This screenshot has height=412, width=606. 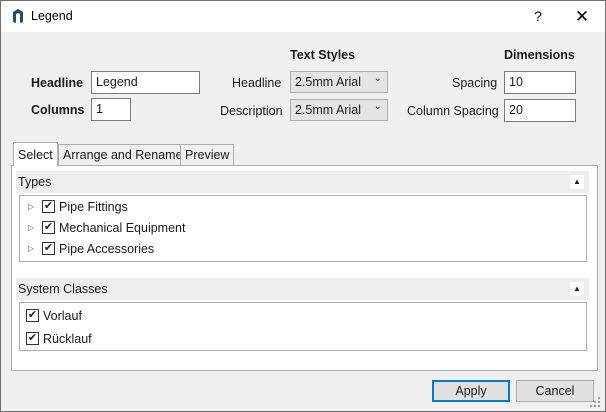 I want to click on system-classes-list: ✔ Vorlauf ✔ Rücklauf, so click(x=303, y=326).